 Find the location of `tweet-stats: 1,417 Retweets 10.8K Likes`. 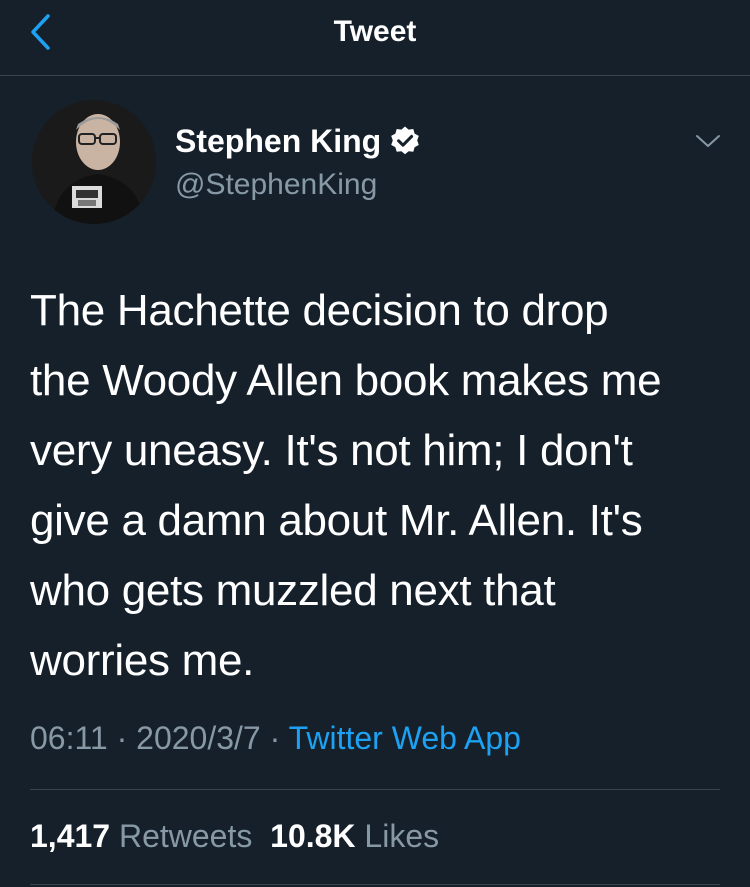

tweet-stats: 1,417 Retweets 10.8K Likes is located at coordinates (234, 836).